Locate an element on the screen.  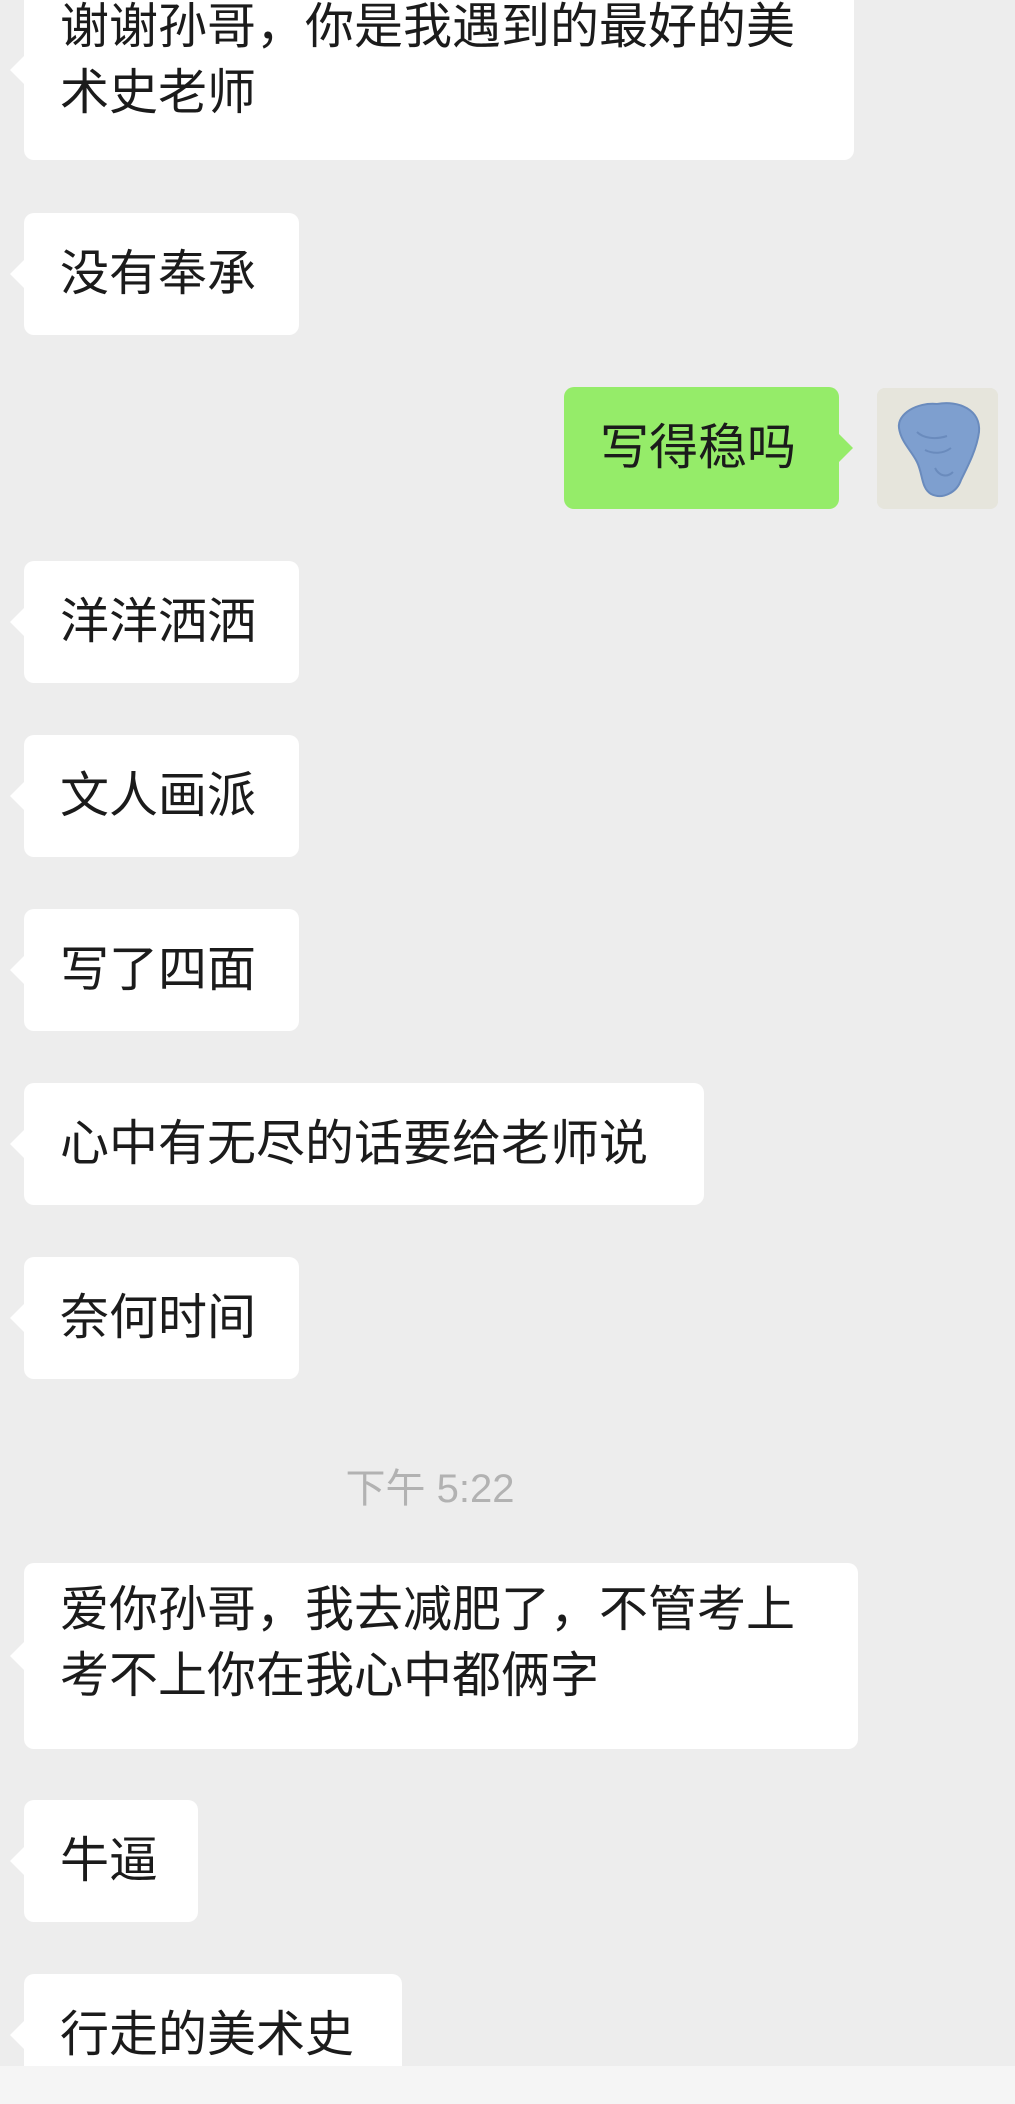
message-bubble-incoming: 没有奉承 is located at coordinates (154, 274).